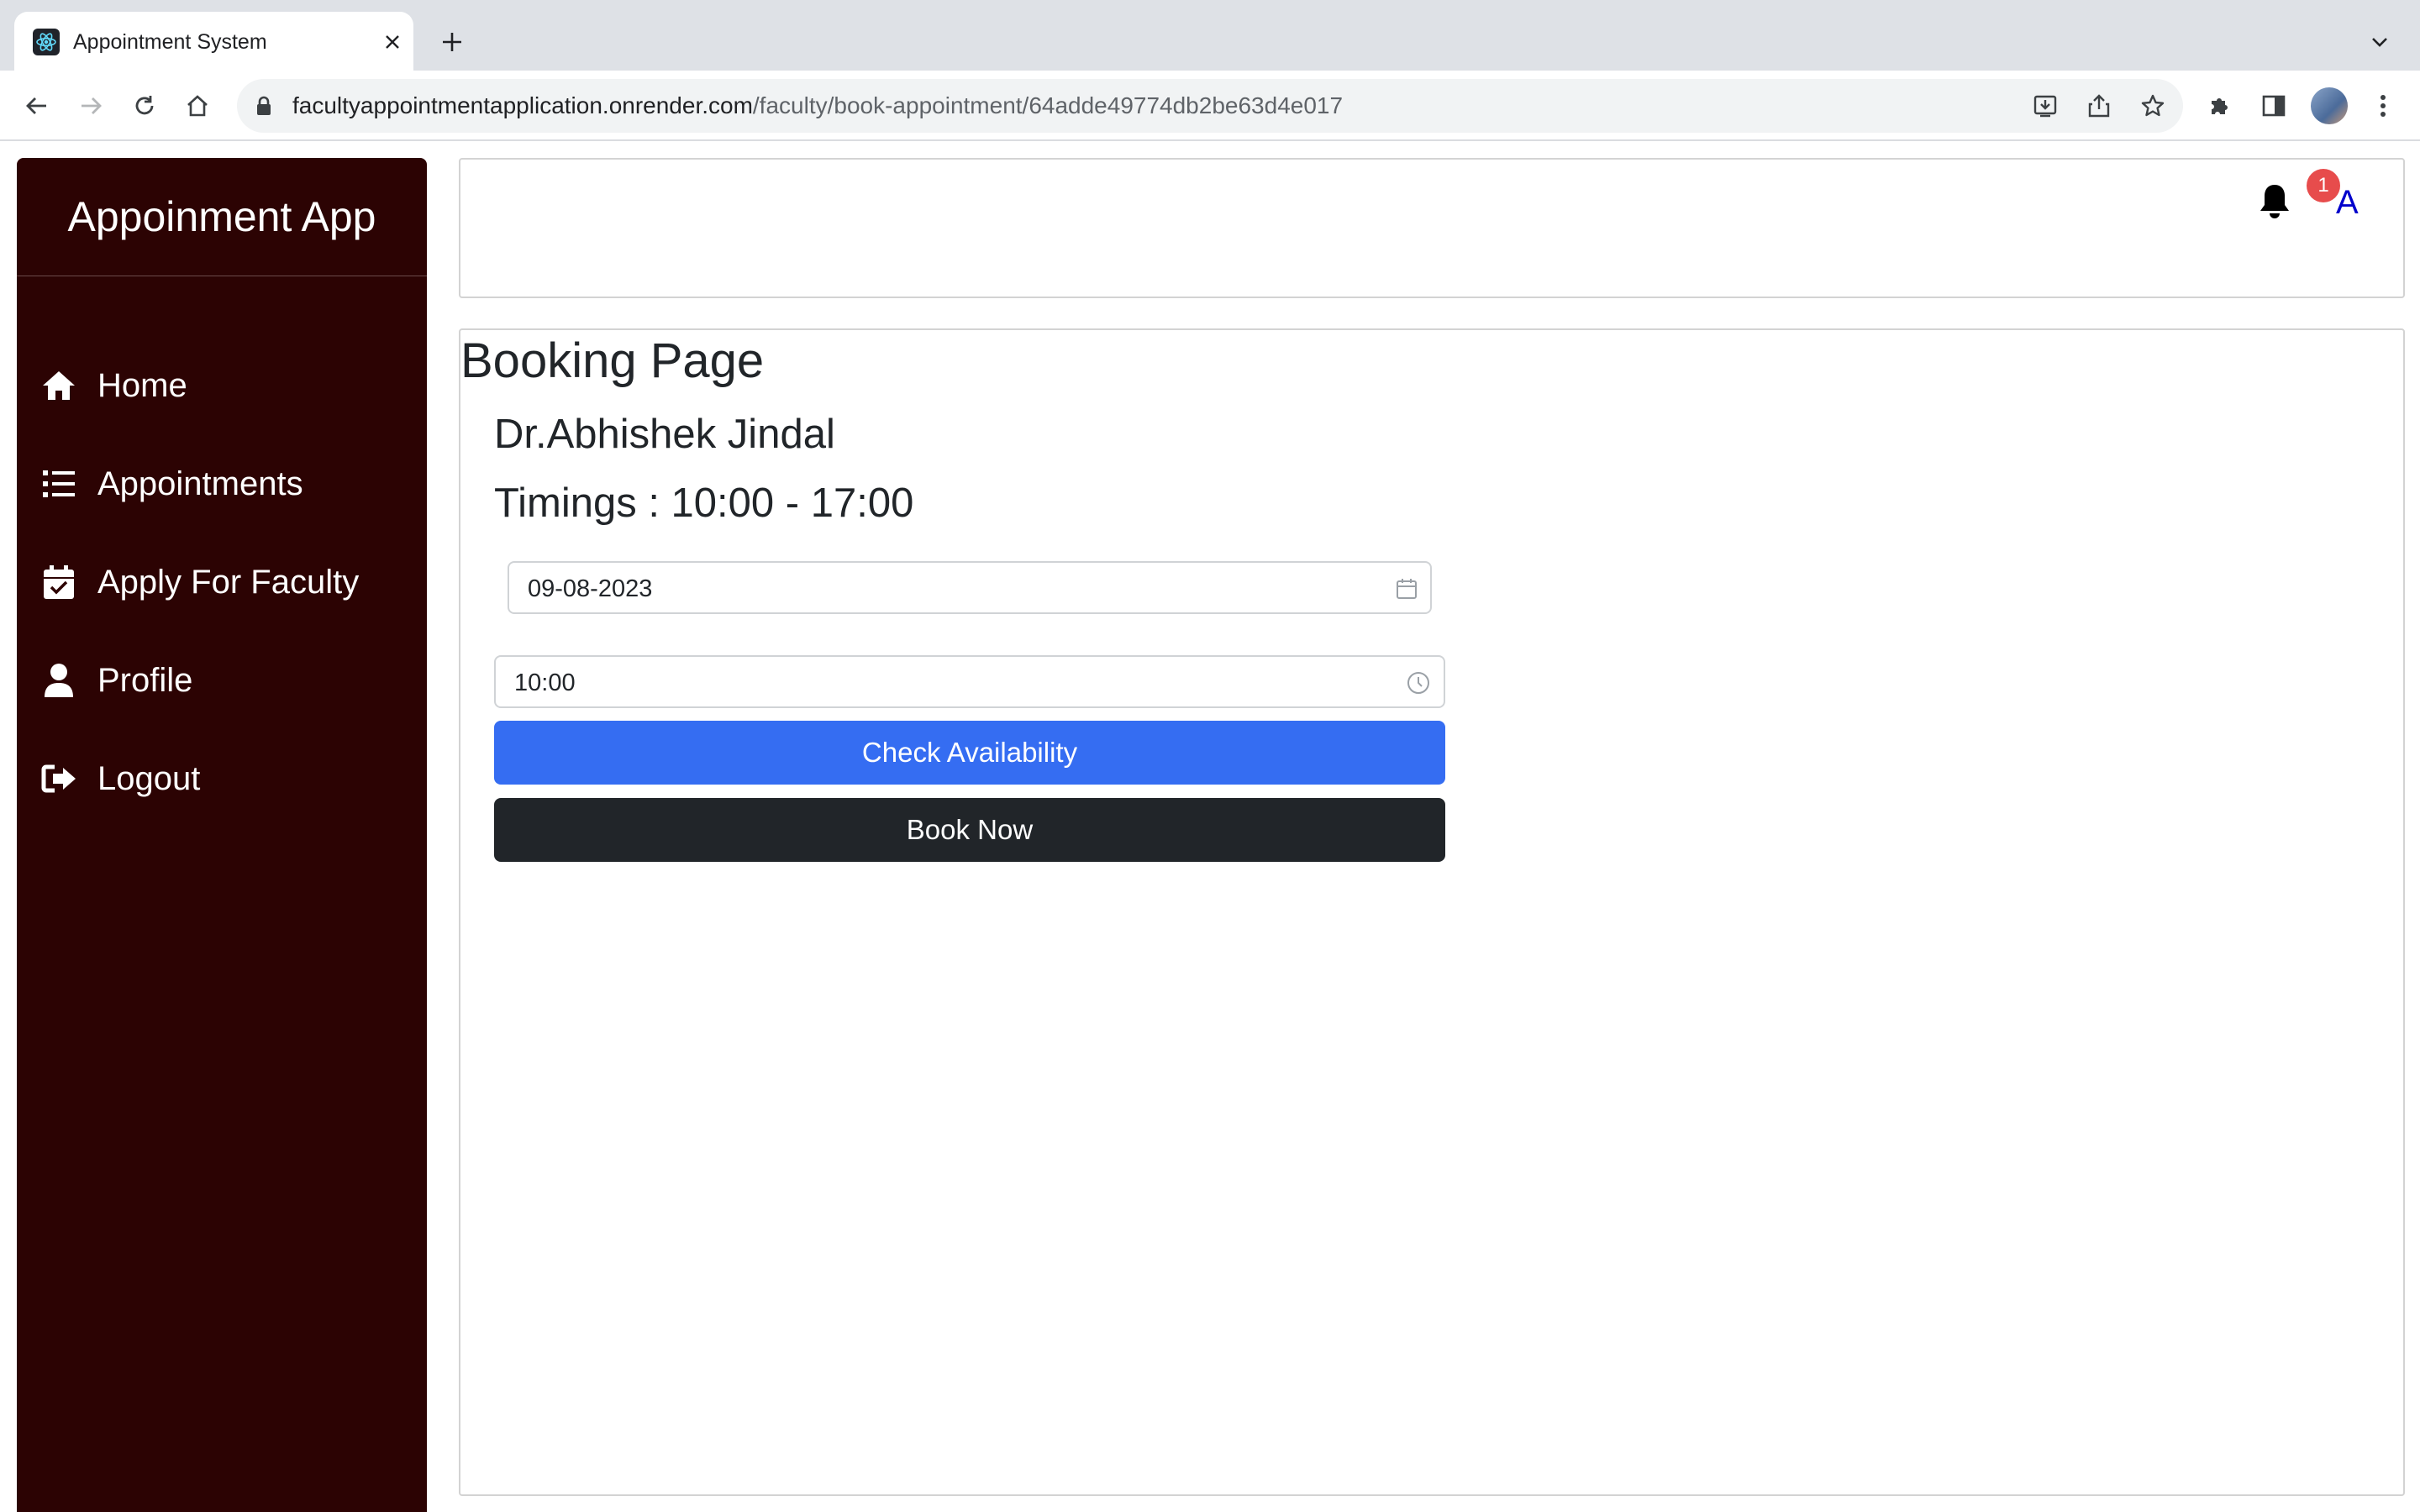  Describe the element at coordinates (225, 778) in the screenshot. I see `sidebar-item-logout: Logout` at that location.